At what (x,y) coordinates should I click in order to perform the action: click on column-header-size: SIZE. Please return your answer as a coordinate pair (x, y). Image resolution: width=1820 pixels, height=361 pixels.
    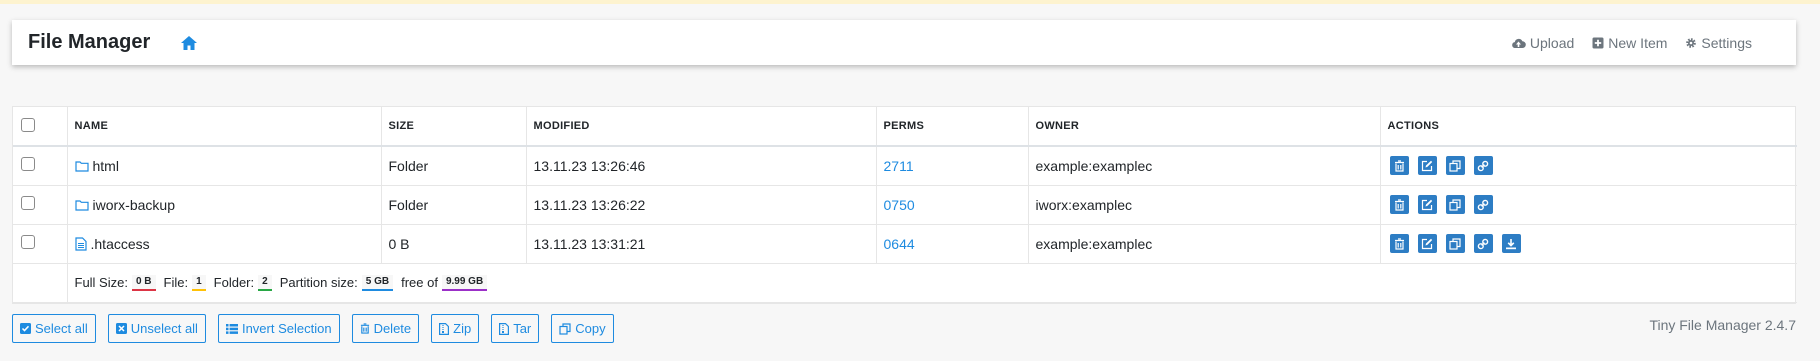
    Looking at the image, I should click on (454, 127).